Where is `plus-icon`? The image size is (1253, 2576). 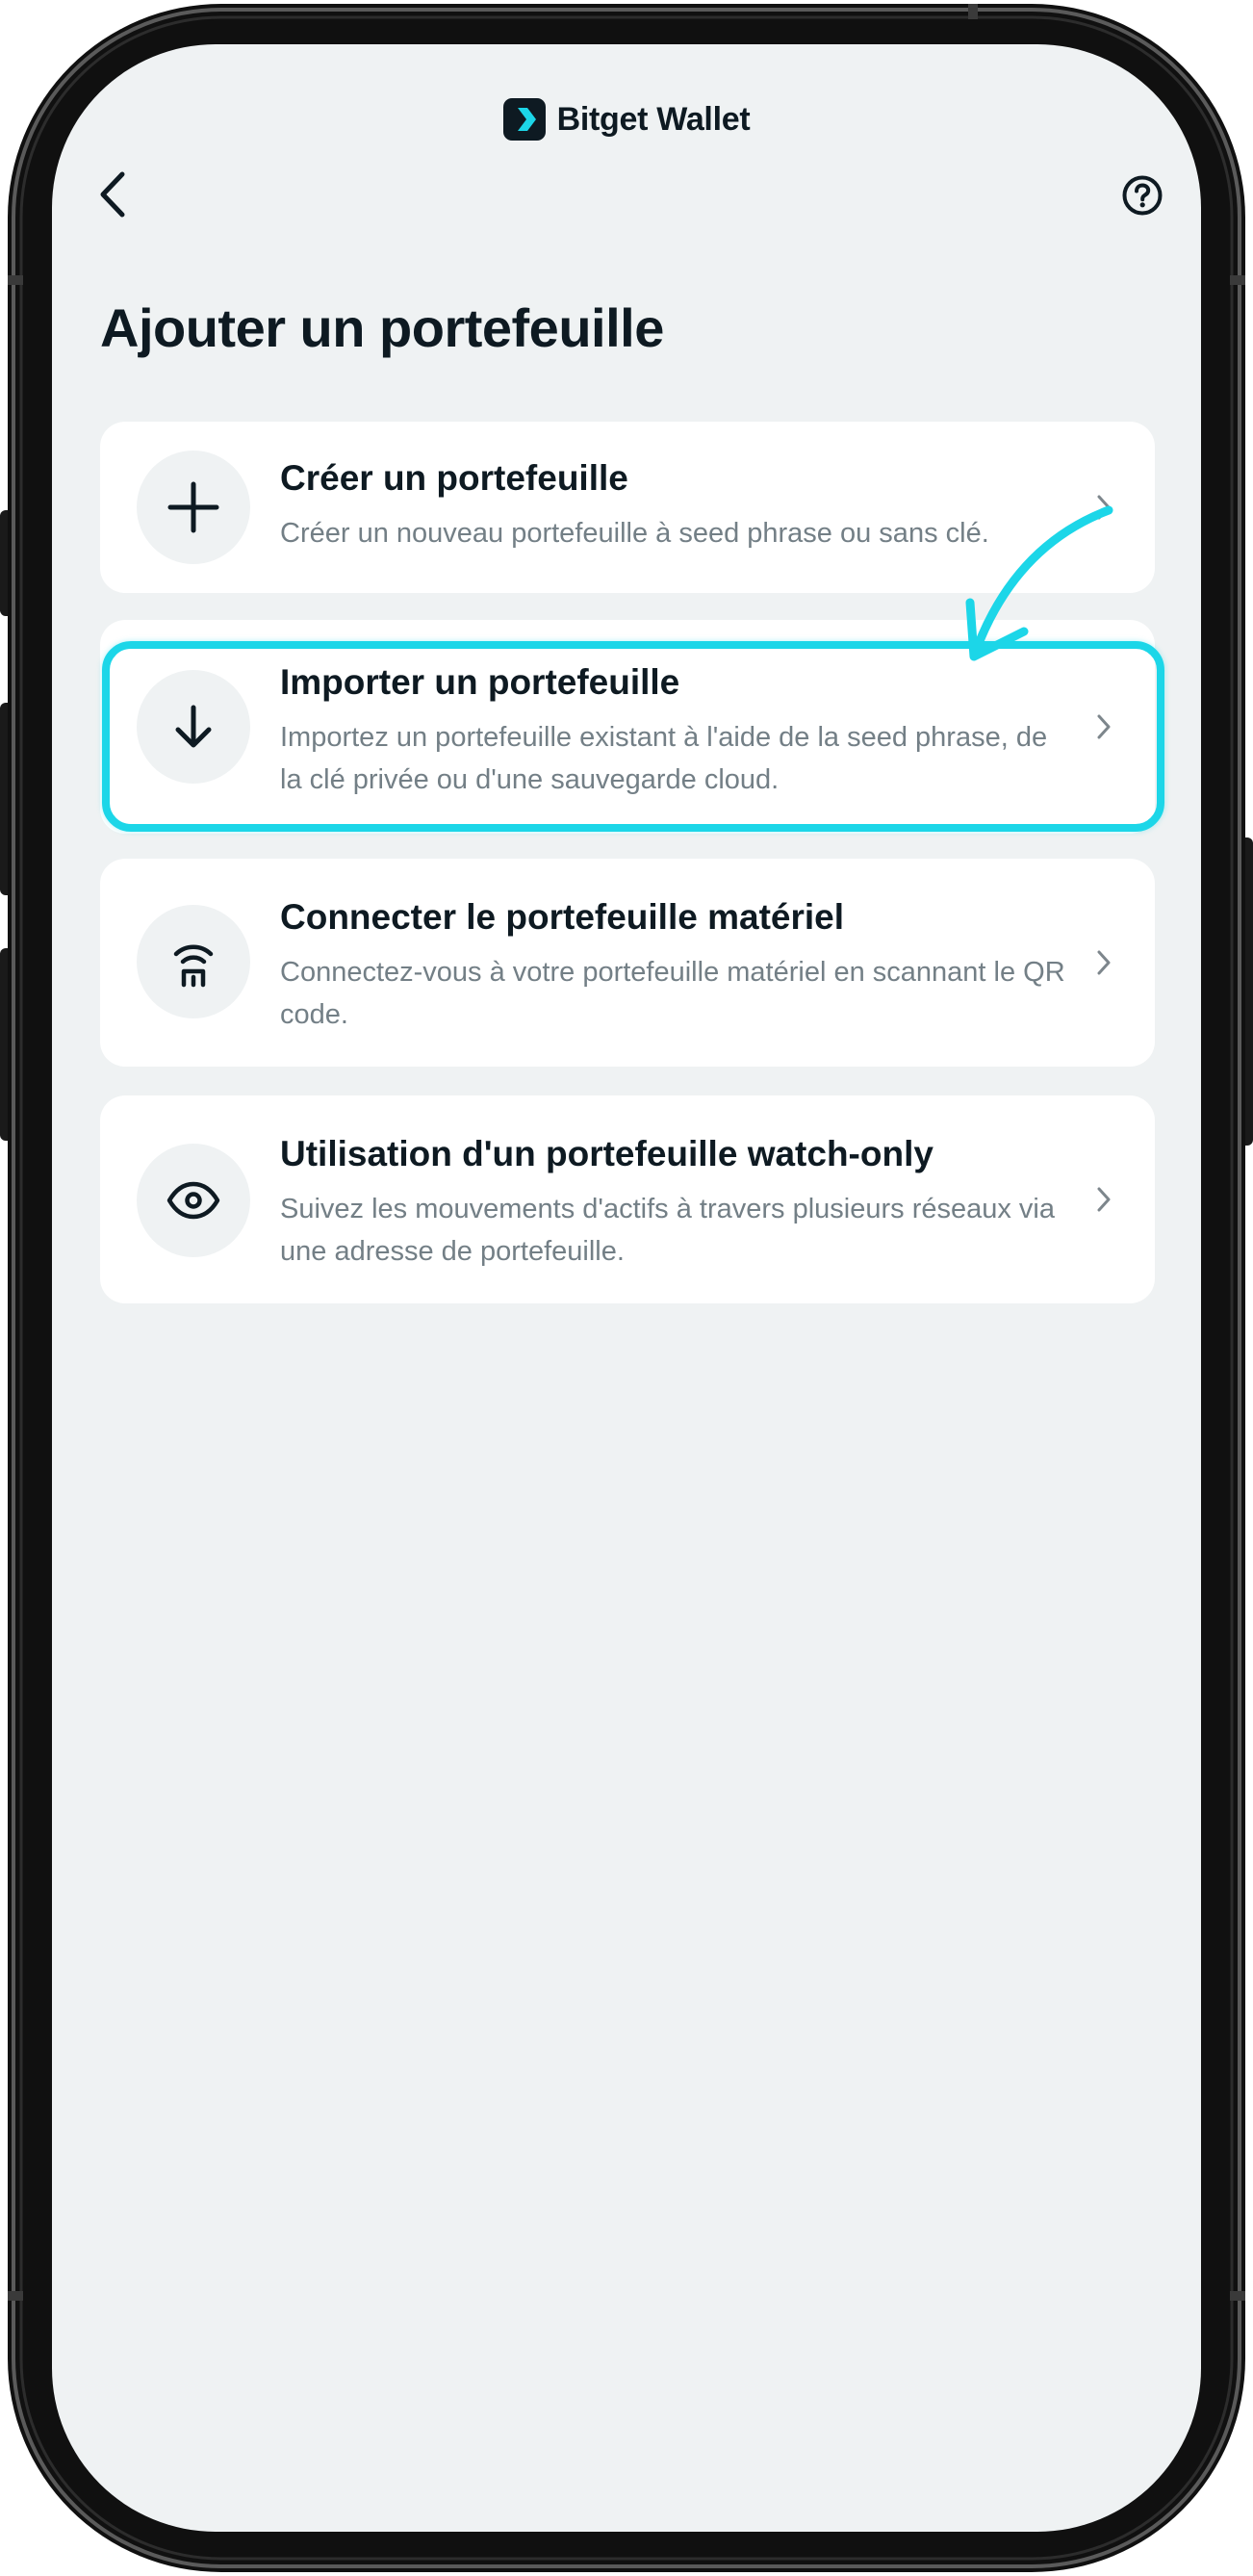
plus-icon is located at coordinates (193, 507).